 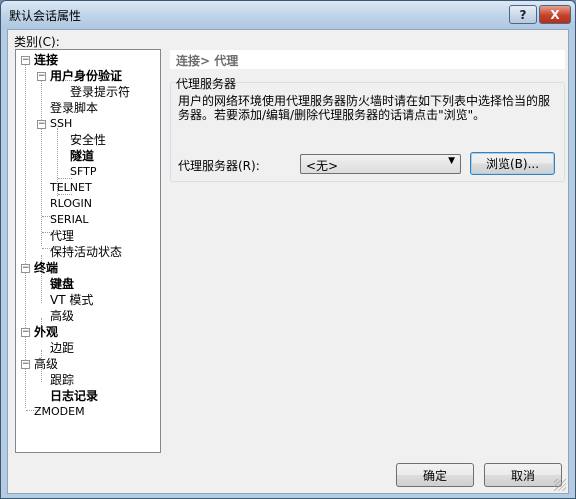 What do you see at coordinates (523, 14) in the screenshot?
I see `help-button: ?` at bounding box center [523, 14].